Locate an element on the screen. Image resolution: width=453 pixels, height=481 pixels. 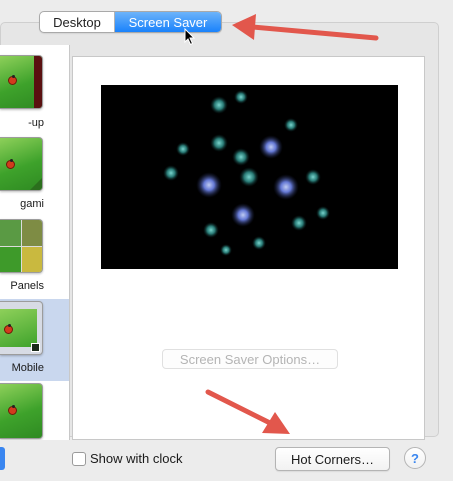
saver-item-photo-popup: -up is located at coordinates (34, 94).